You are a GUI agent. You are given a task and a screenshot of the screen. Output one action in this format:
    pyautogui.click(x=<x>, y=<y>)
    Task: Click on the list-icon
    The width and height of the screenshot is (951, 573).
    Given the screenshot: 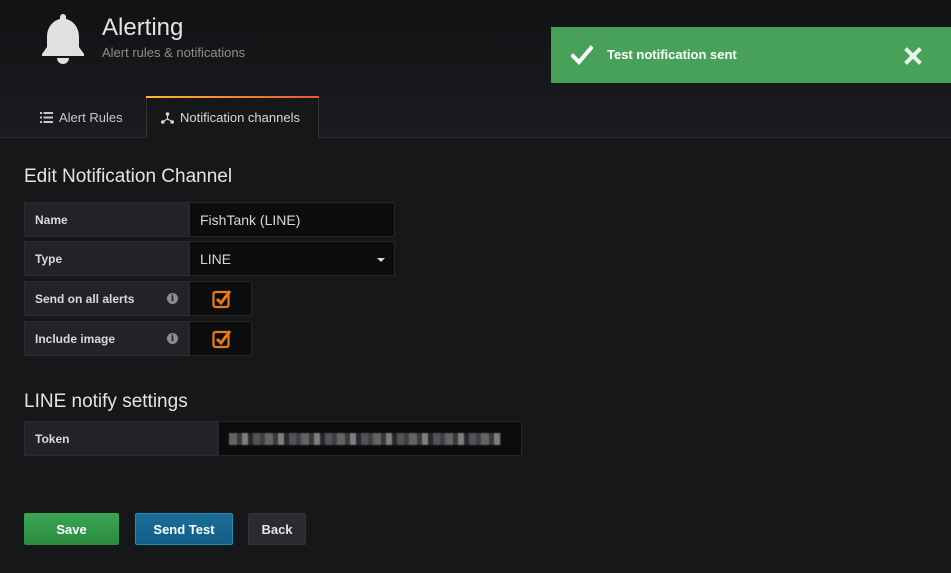 What is the action you would take?
    pyautogui.click(x=46, y=117)
    